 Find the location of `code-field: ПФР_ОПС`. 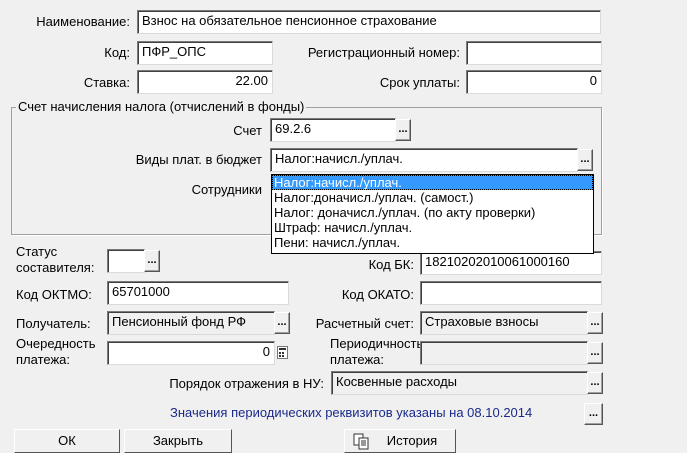

code-field: ПФР_ОПС is located at coordinates (205, 53).